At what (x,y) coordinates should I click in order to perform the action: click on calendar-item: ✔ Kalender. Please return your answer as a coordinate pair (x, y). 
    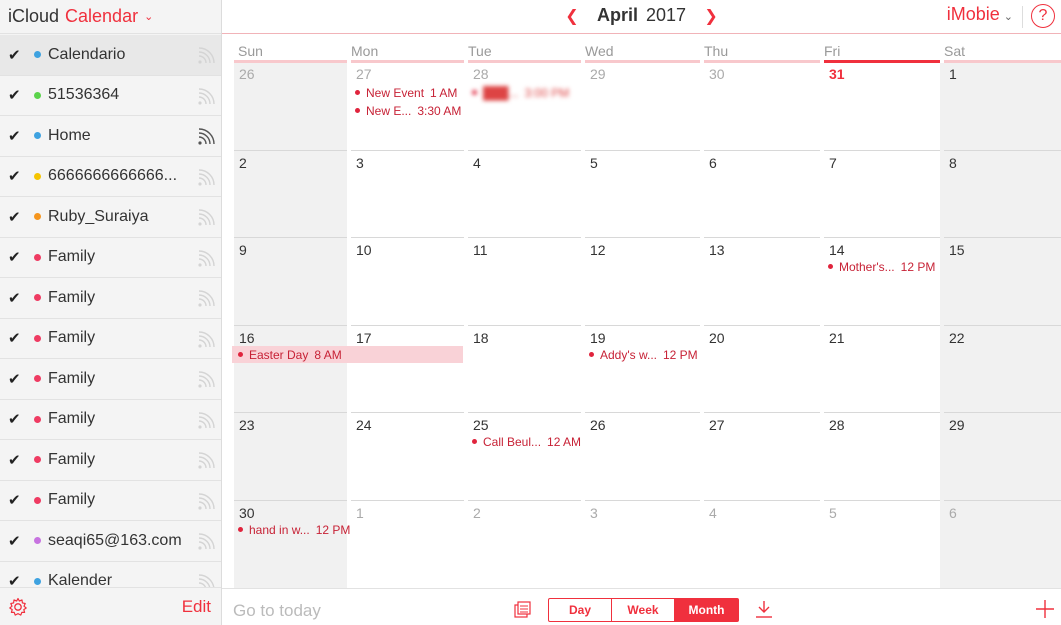
    Looking at the image, I should click on (110, 575).